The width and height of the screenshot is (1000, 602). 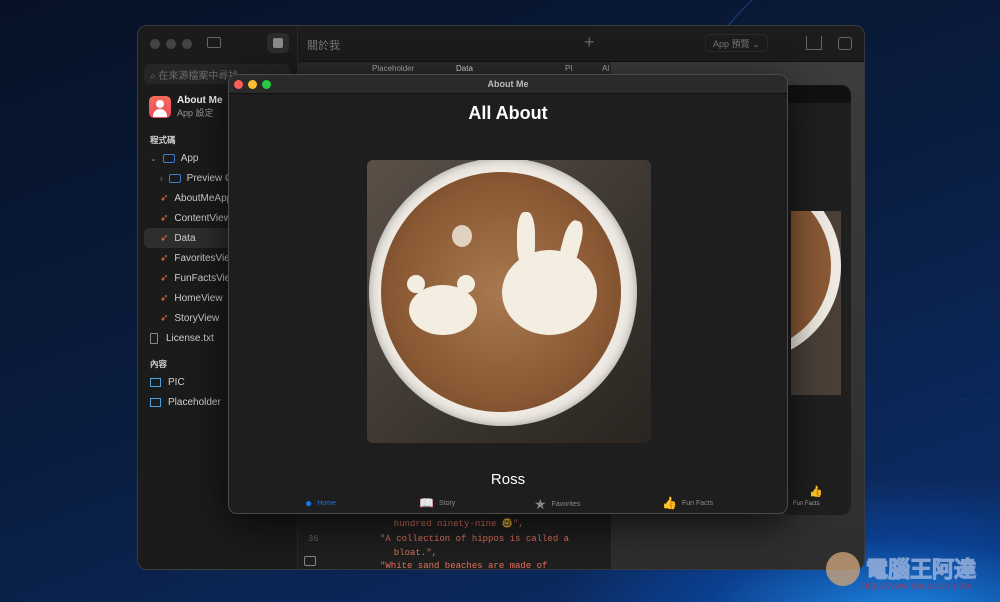 I want to click on stop-button, so click(x=278, y=43).